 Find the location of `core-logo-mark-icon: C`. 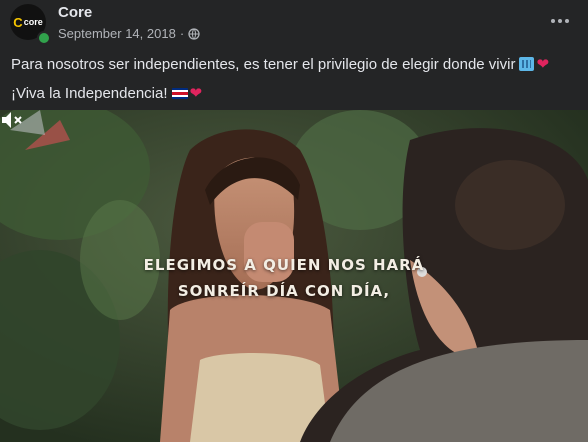

core-logo-mark-icon: C is located at coordinates (18, 22).